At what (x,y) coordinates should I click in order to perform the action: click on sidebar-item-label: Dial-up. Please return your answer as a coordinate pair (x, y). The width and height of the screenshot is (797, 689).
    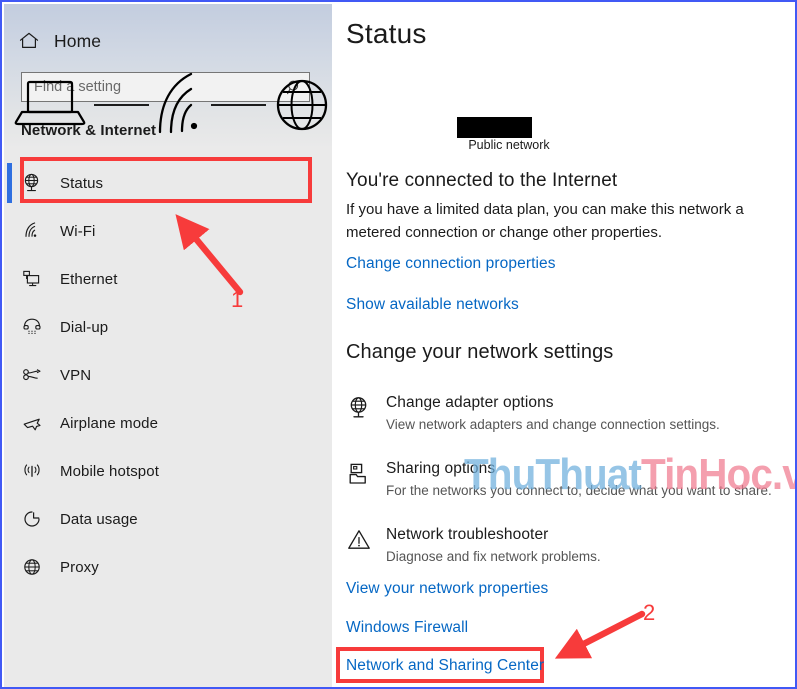
    Looking at the image, I should click on (84, 327).